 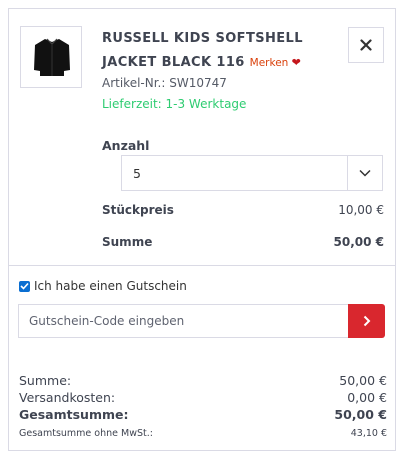 What do you see at coordinates (164, 83) in the screenshot?
I see `article-number: Artikel-Nr.: SW10747` at bounding box center [164, 83].